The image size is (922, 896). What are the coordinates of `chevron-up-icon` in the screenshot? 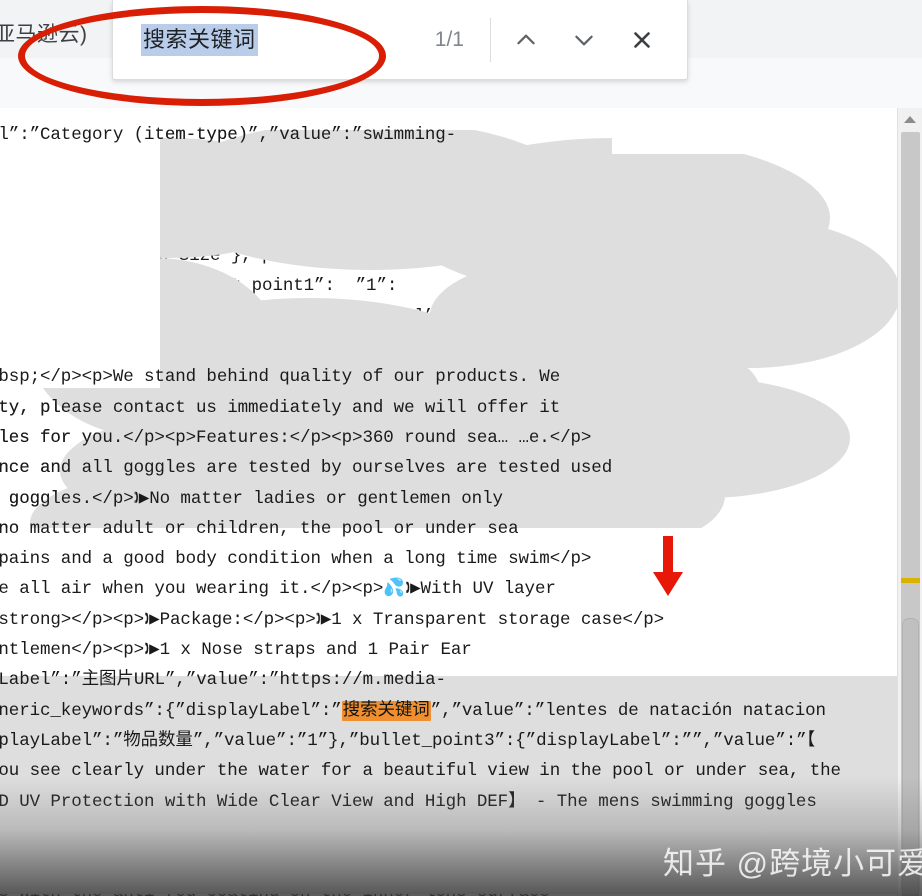 It's located at (526, 40).